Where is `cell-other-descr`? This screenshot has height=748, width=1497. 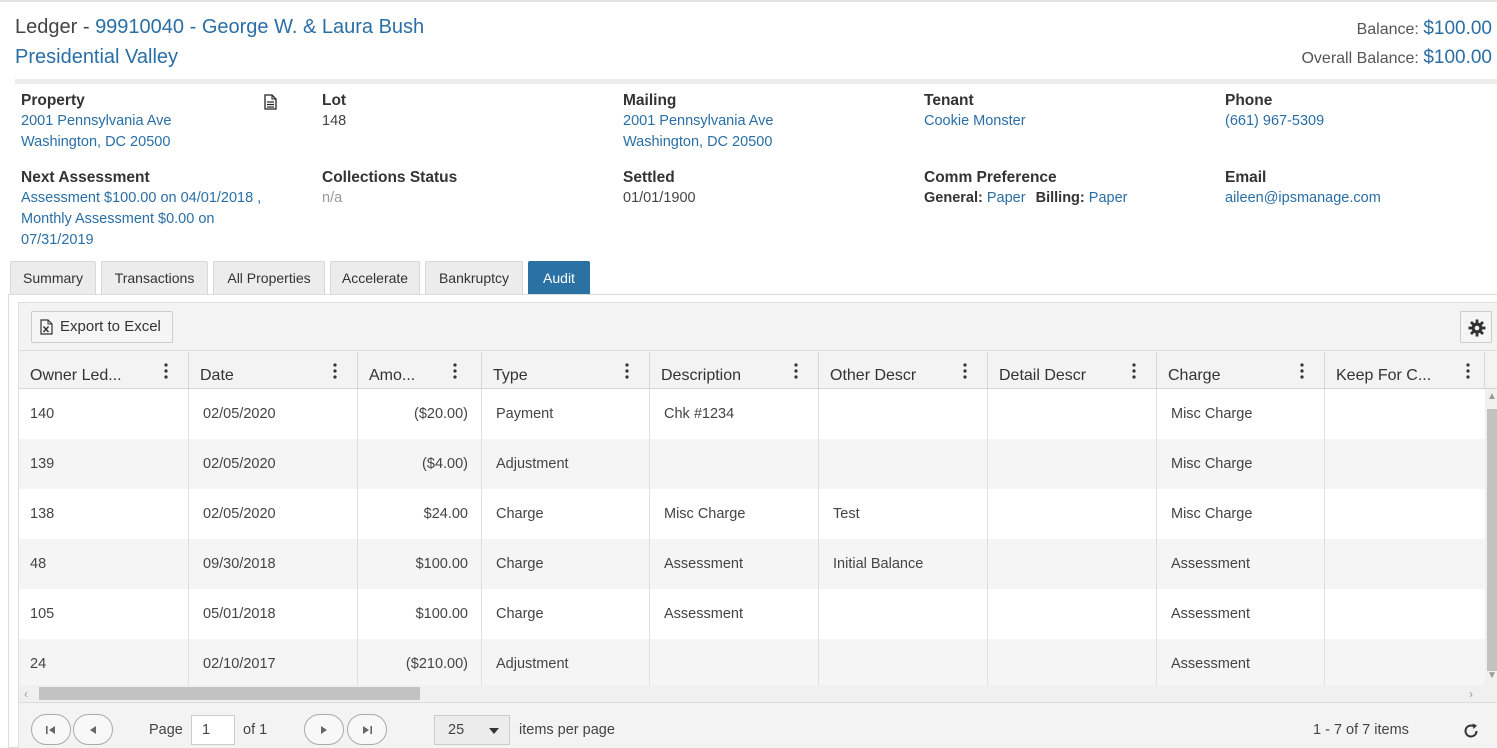
cell-other-descr is located at coordinates (903, 464).